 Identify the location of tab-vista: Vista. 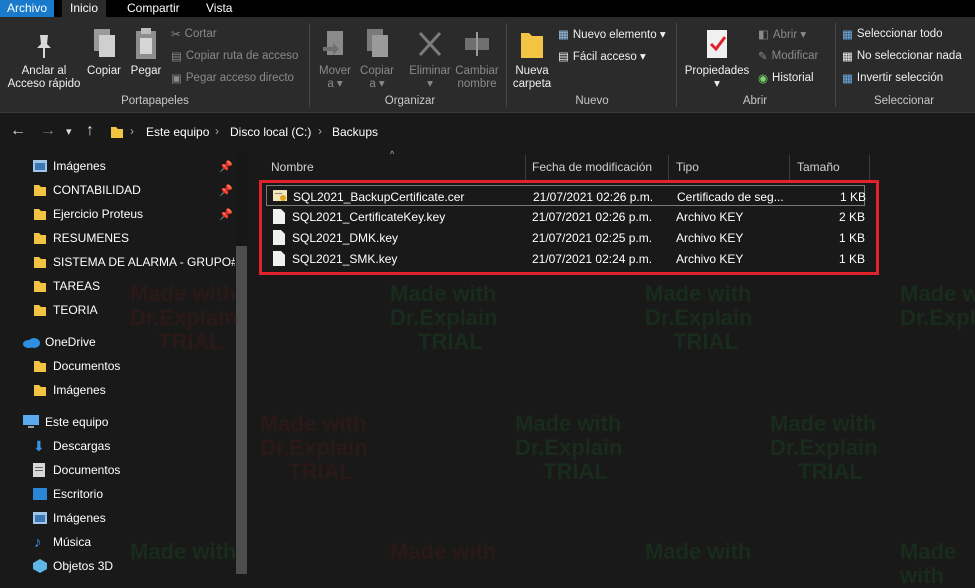
(219, 8).